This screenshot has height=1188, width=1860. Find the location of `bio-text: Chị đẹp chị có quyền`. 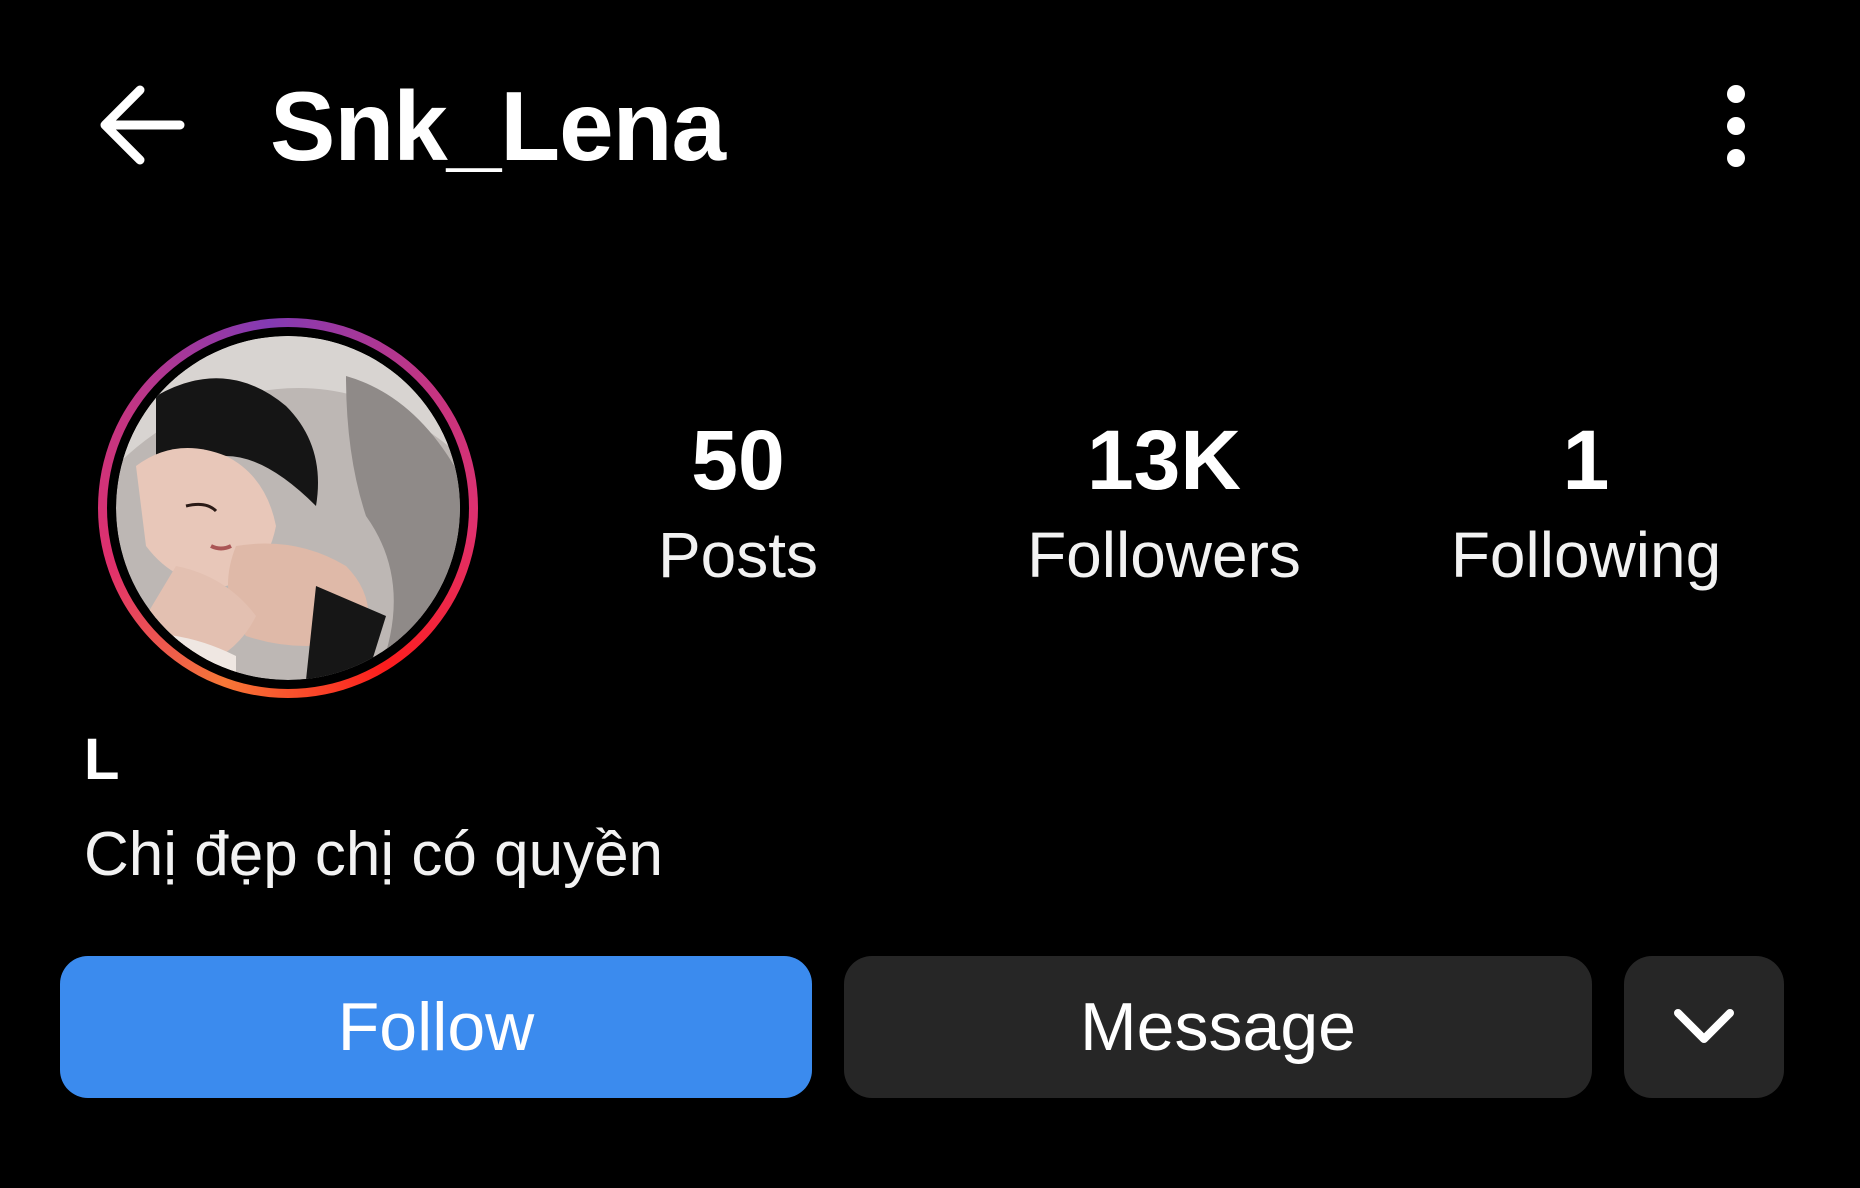

bio-text: Chị đẹp chị có quyền is located at coordinates (374, 854).